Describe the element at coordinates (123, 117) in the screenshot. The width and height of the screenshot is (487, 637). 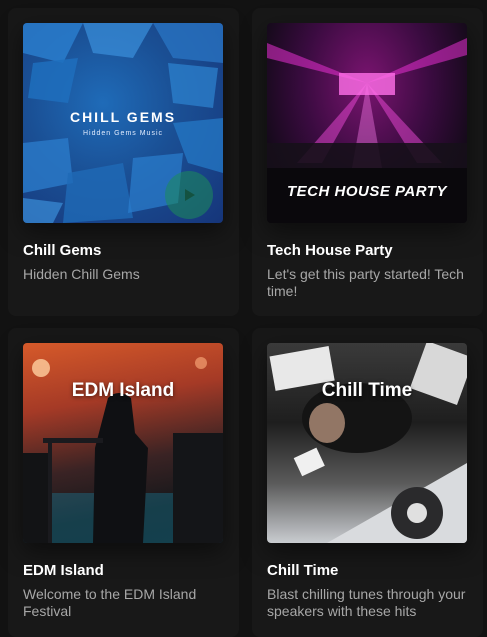
I see `cover-title: CHILL GEMS` at that location.